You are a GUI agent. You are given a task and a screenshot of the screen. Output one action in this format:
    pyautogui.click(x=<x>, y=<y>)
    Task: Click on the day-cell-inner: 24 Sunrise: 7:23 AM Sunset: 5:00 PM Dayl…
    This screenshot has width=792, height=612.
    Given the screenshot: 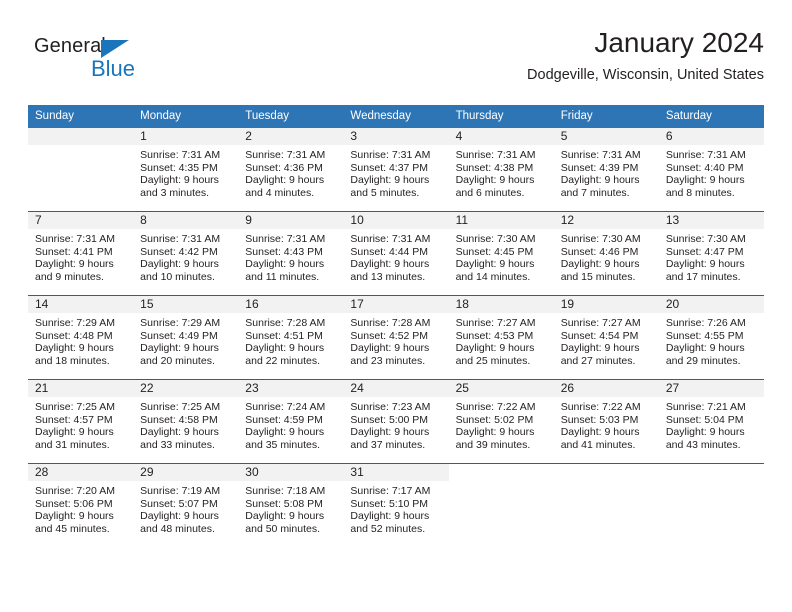 What is the action you would take?
    pyautogui.click(x=396, y=421)
    